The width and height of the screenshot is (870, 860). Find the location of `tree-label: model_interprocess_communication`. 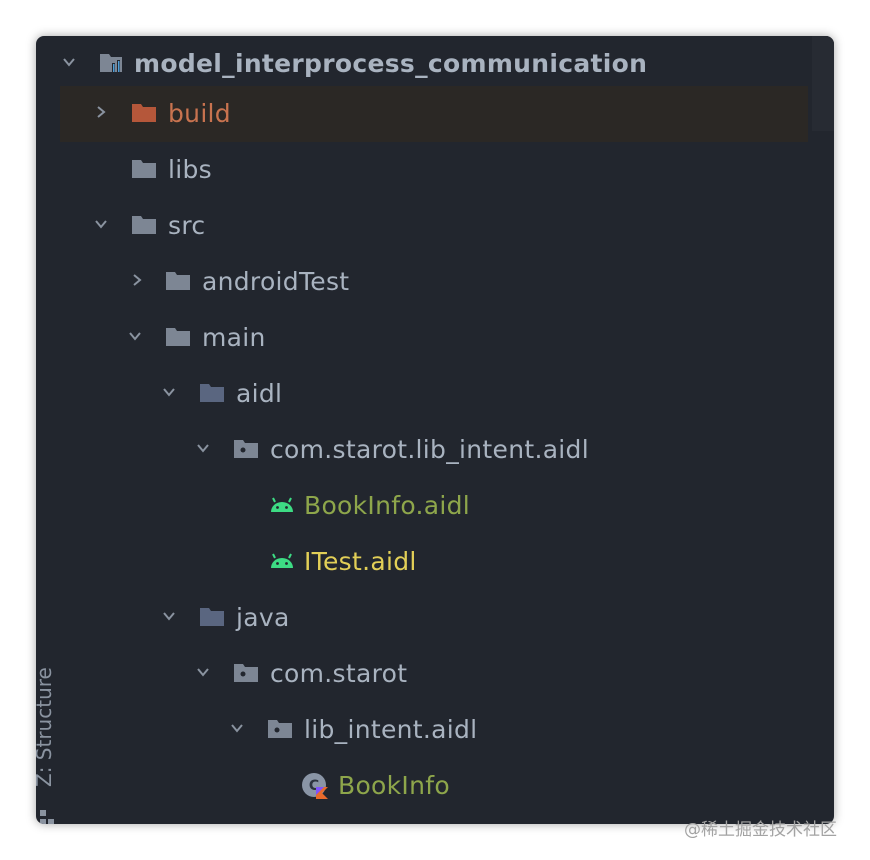

tree-label: model_interprocess_communication is located at coordinates (391, 63).